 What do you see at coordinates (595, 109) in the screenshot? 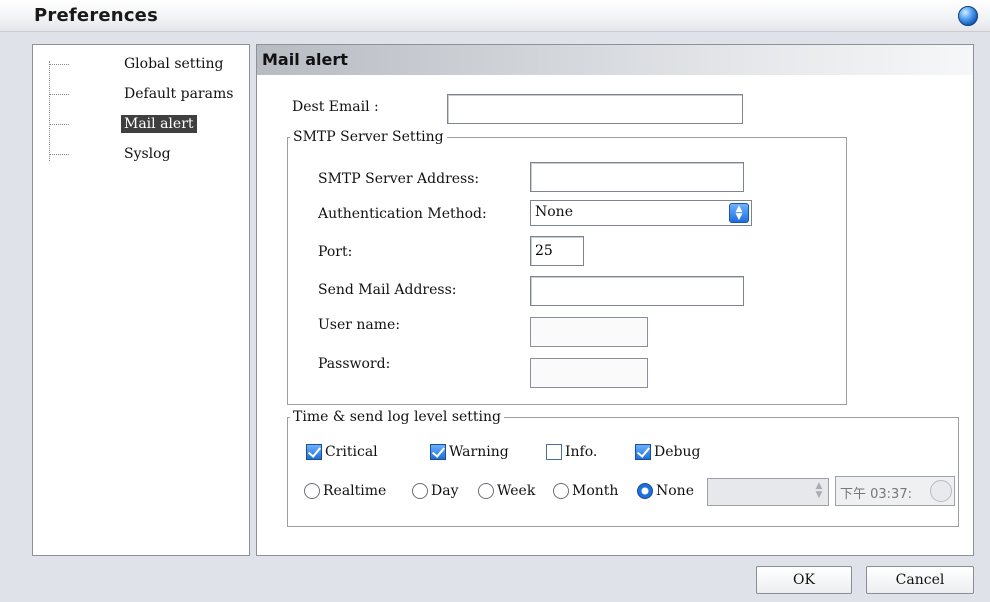
I see `dest-email-input` at bounding box center [595, 109].